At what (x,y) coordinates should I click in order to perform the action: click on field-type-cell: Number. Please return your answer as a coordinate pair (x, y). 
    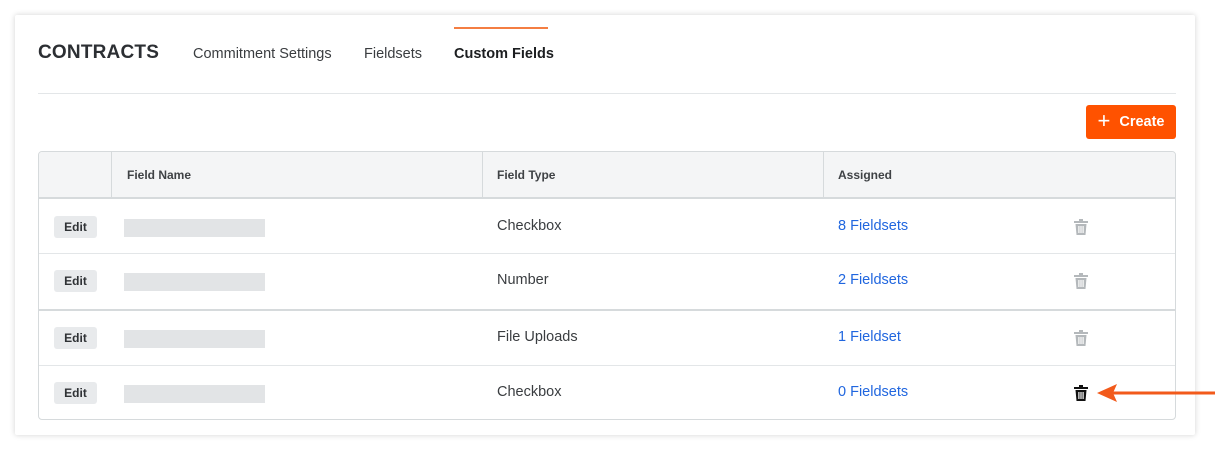
    Looking at the image, I should click on (523, 280).